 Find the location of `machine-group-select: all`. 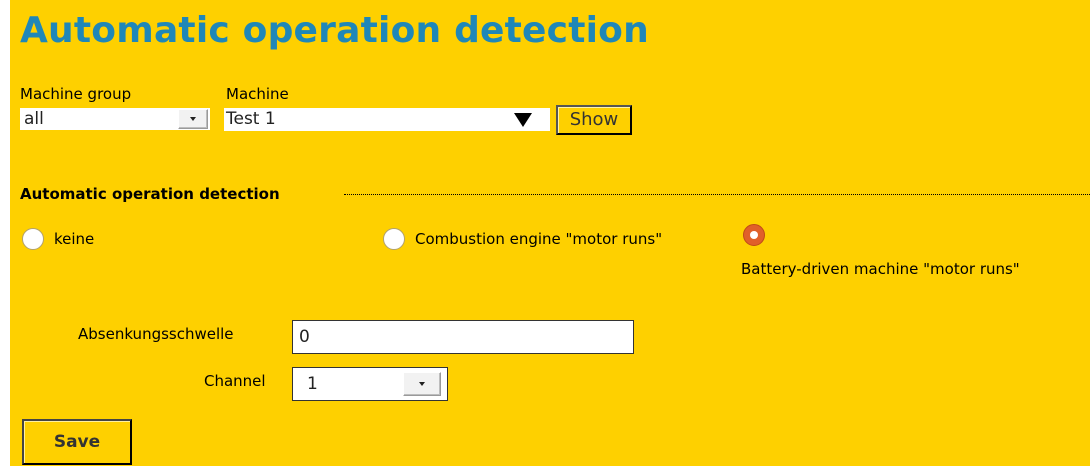

machine-group-select: all is located at coordinates (115, 119).